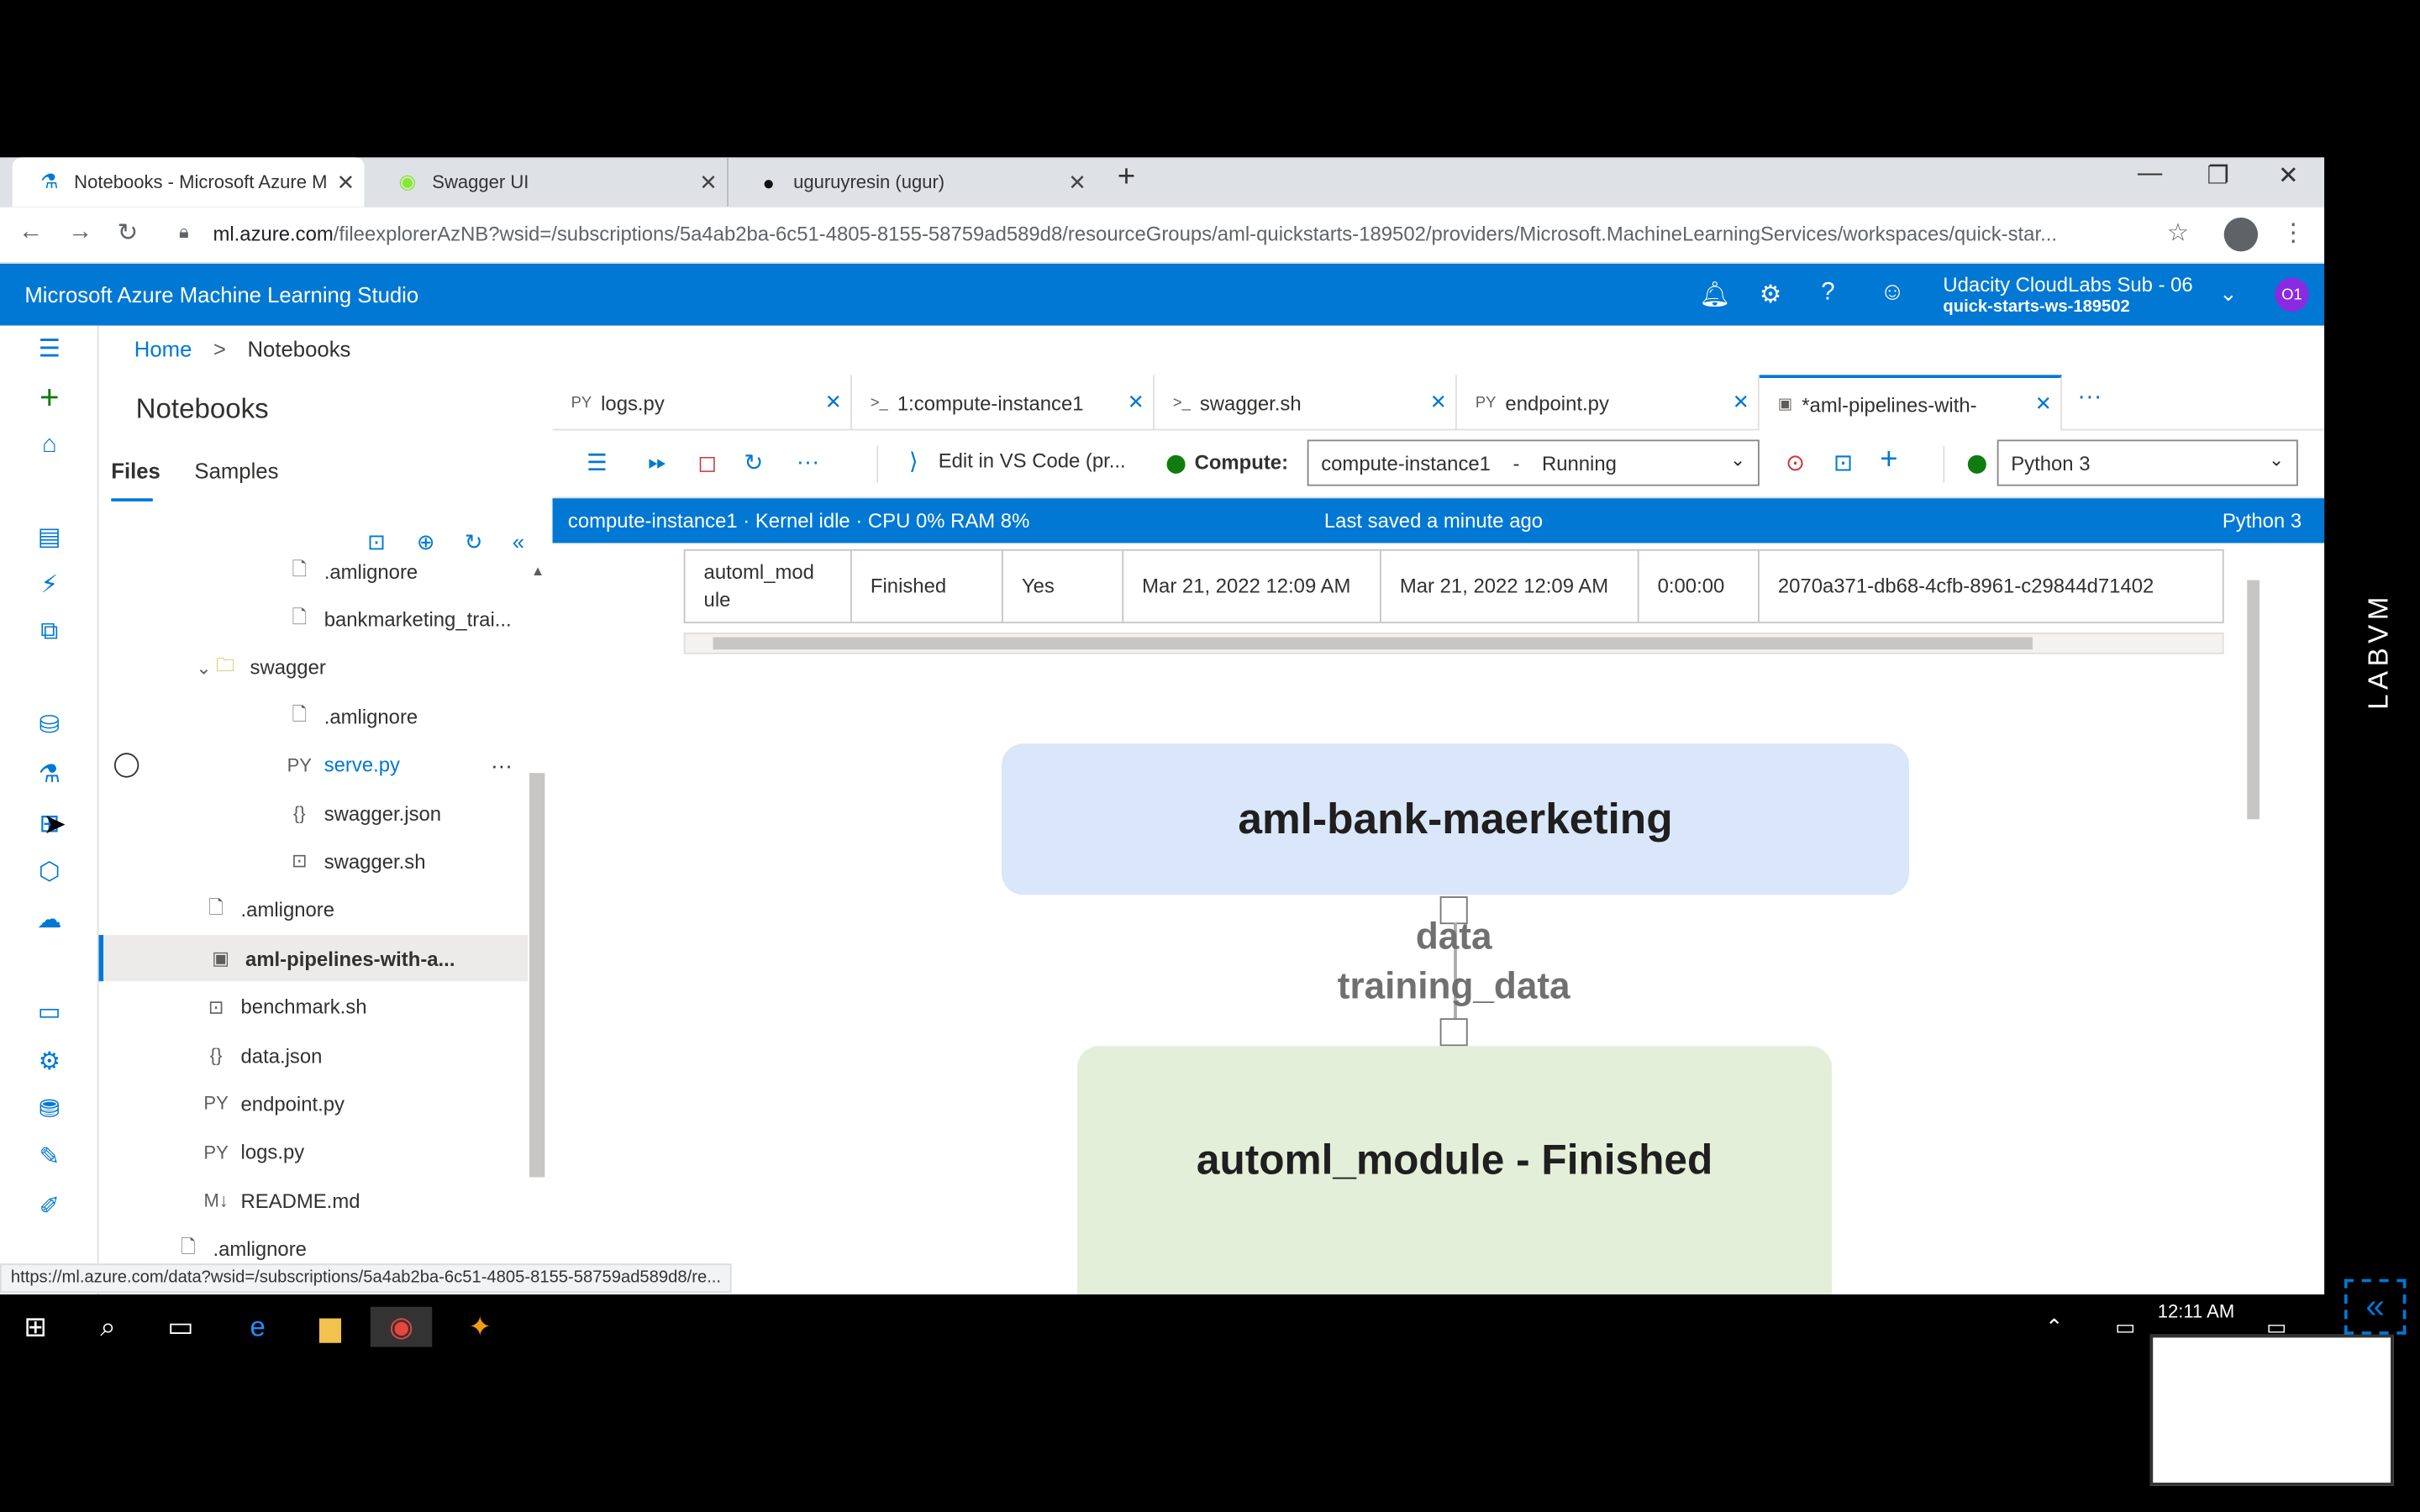 This screenshot has width=2420, height=1512. What do you see at coordinates (314, 1103) in the screenshot?
I see `tree-item: PY endpoint.py` at bounding box center [314, 1103].